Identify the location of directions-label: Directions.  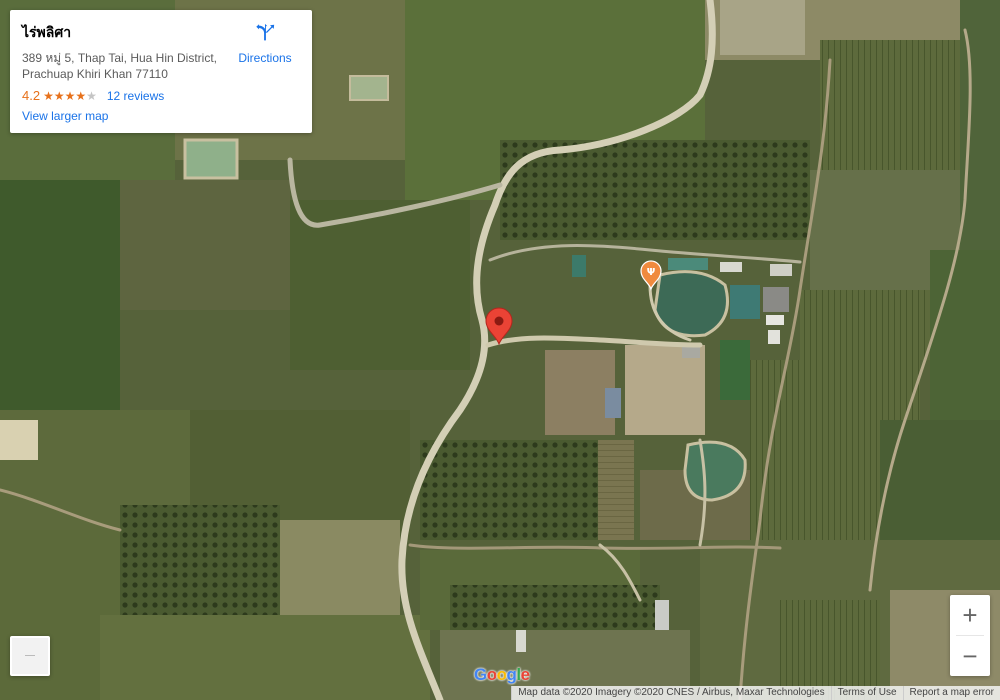
(265, 58).